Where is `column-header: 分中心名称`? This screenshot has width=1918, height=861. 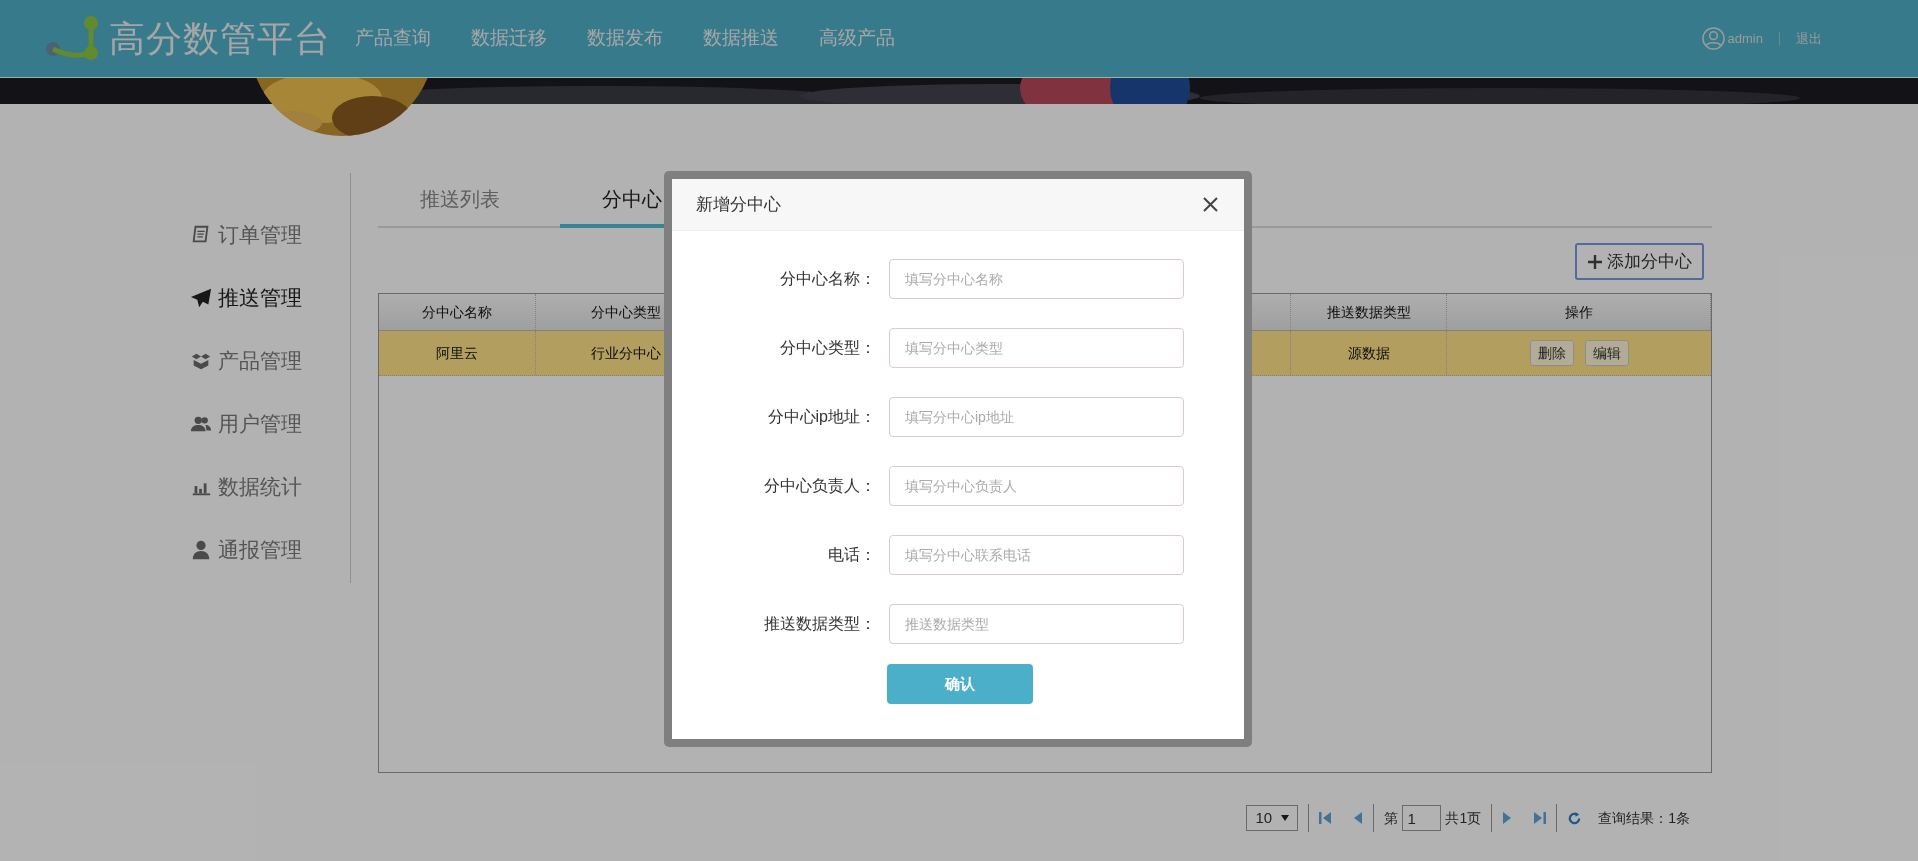
column-header: 分中心名称 is located at coordinates (457, 312).